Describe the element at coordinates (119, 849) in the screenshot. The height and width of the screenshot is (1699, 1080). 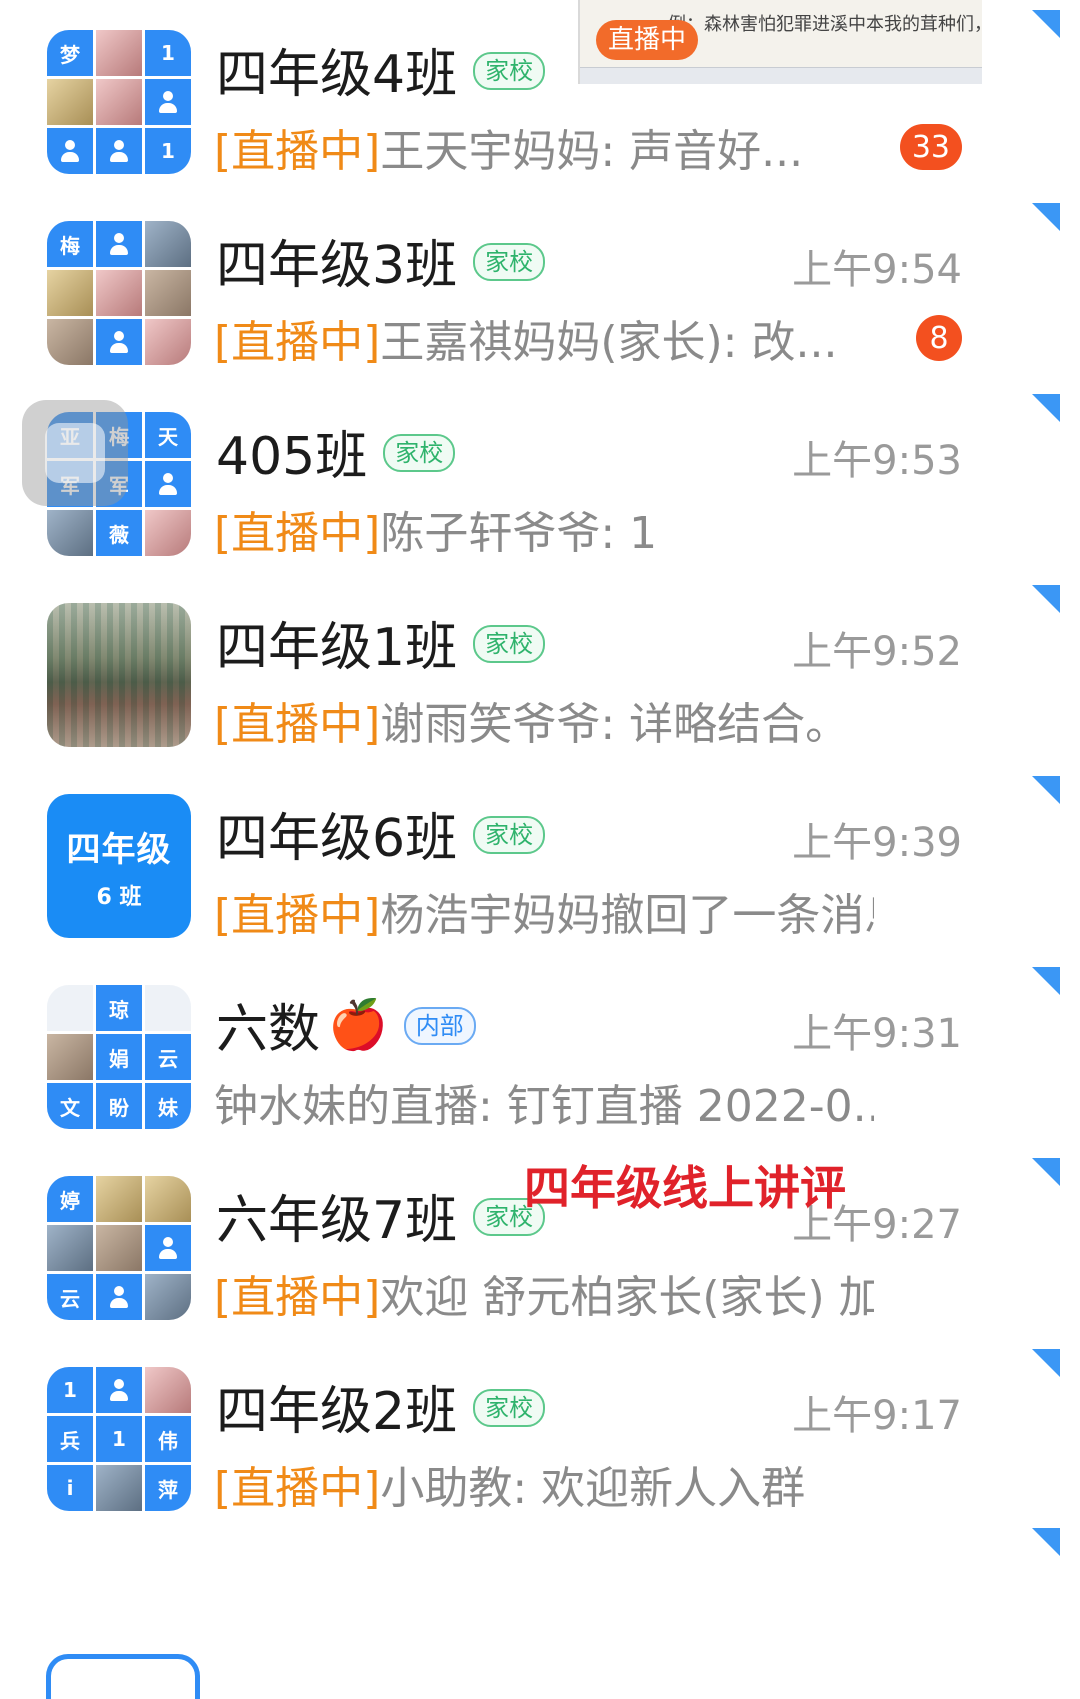
I see `avatar-text: 四年级` at that location.